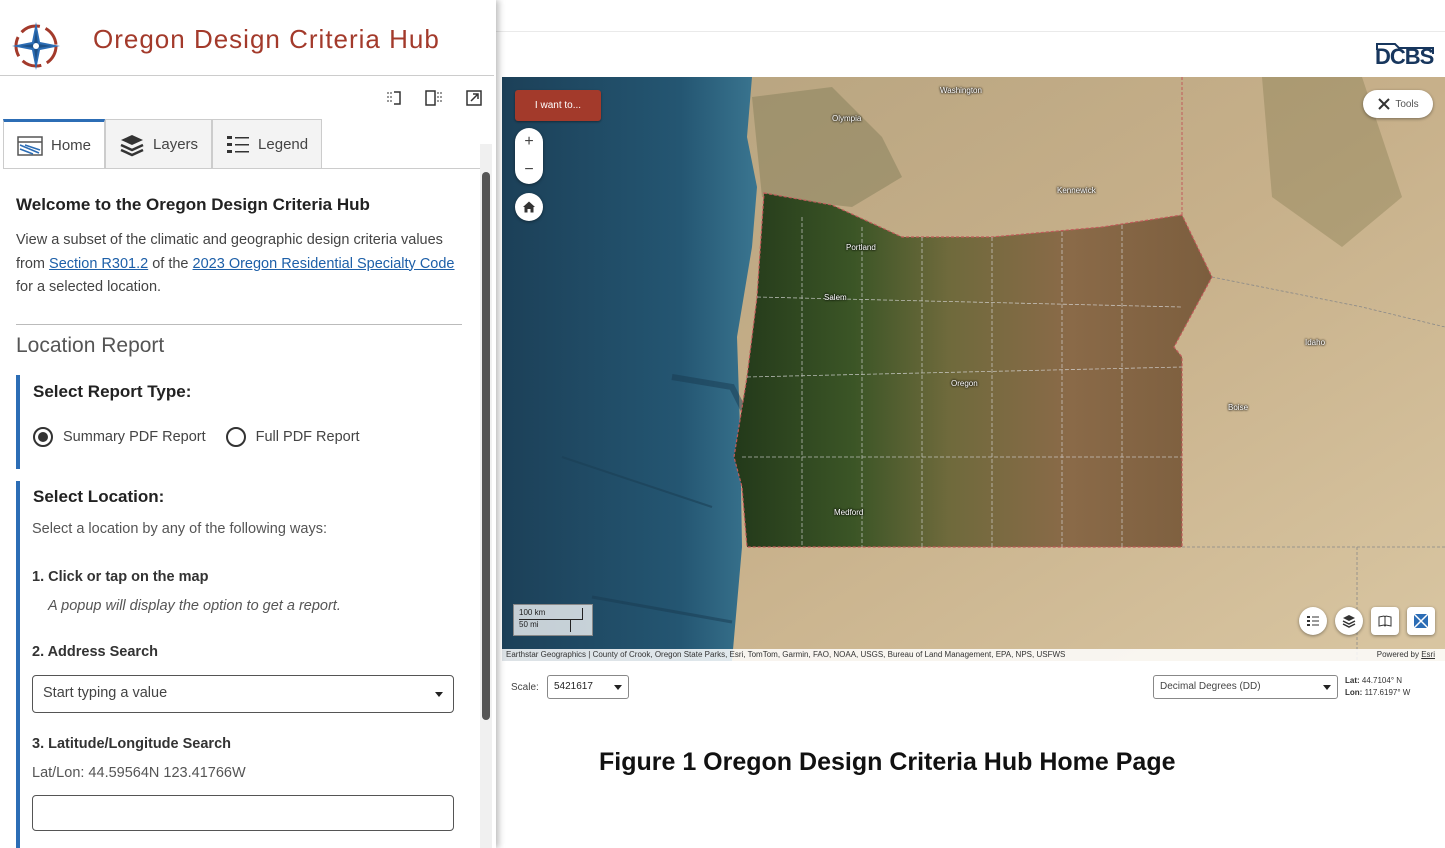  I want to click on home-icon, so click(529, 207).